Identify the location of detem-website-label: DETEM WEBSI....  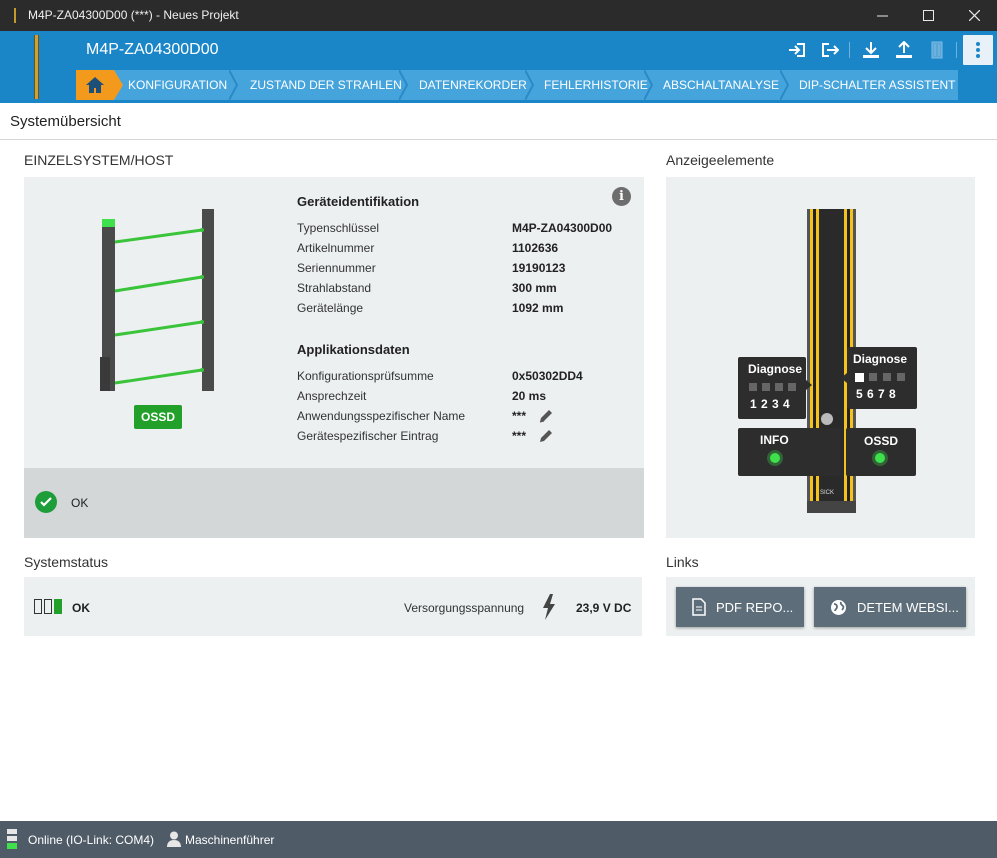
(908, 607).